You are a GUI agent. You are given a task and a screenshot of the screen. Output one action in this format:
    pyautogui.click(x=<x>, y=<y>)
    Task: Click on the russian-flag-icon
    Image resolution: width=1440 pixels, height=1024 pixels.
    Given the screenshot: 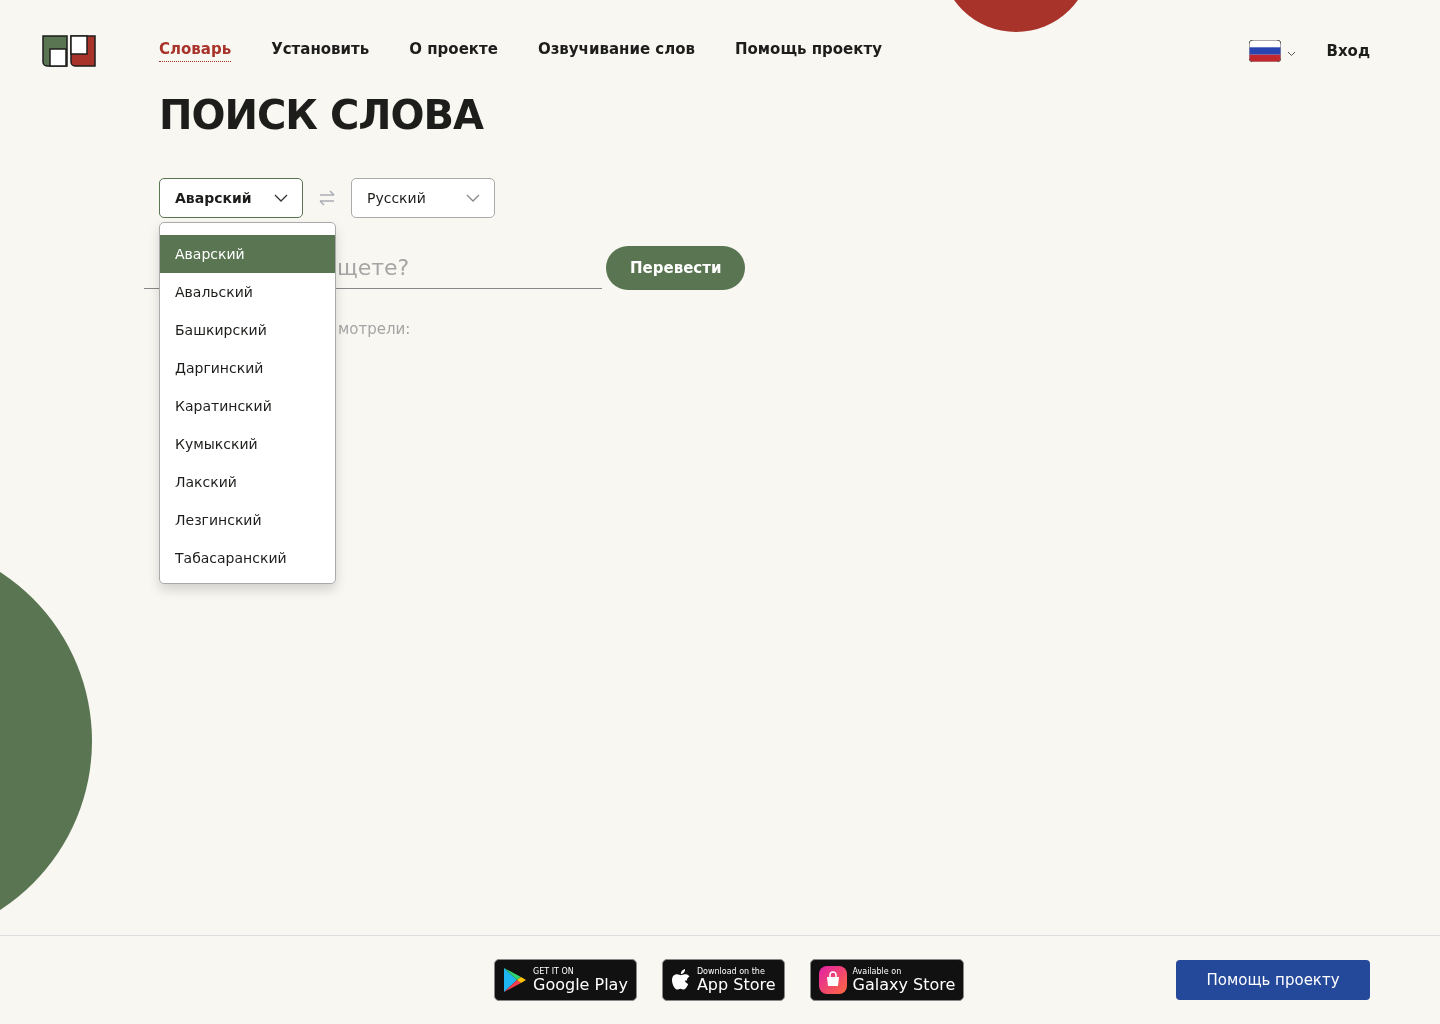 What is the action you would take?
    pyautogui.click(x=1265, y=51)
    